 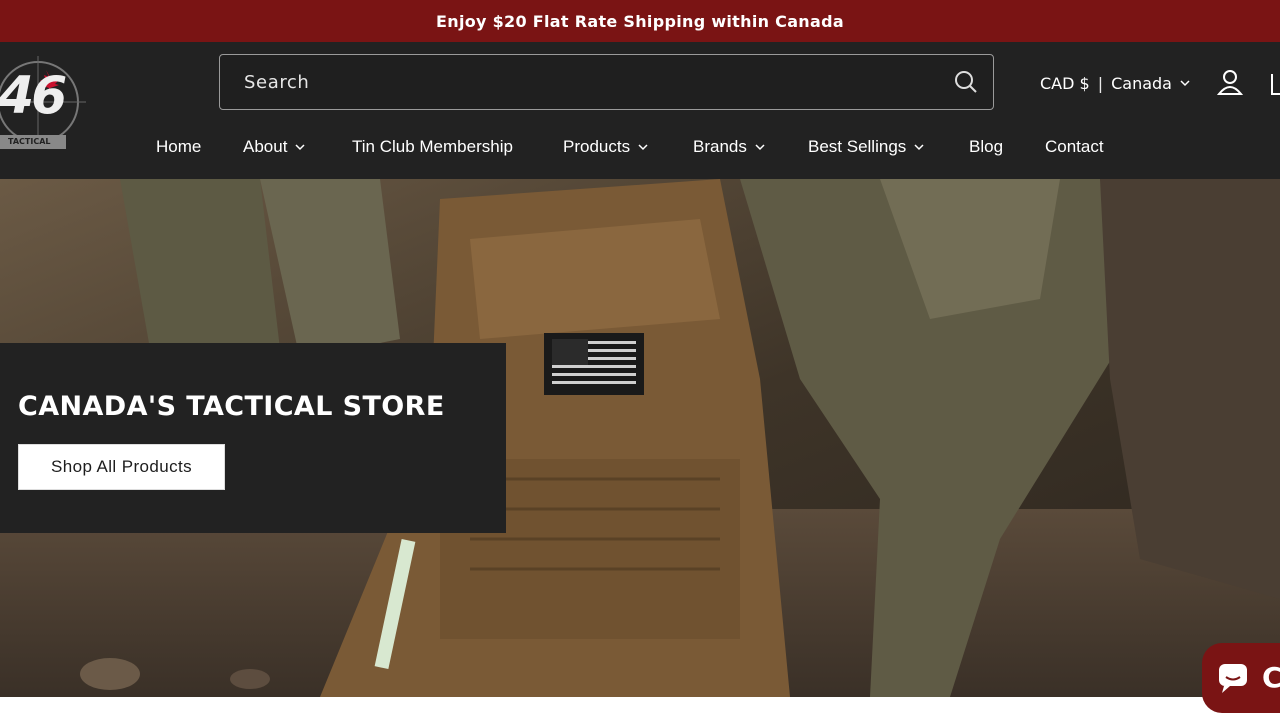 I want to click on nav-home: Home, so click(x=178, y=147).